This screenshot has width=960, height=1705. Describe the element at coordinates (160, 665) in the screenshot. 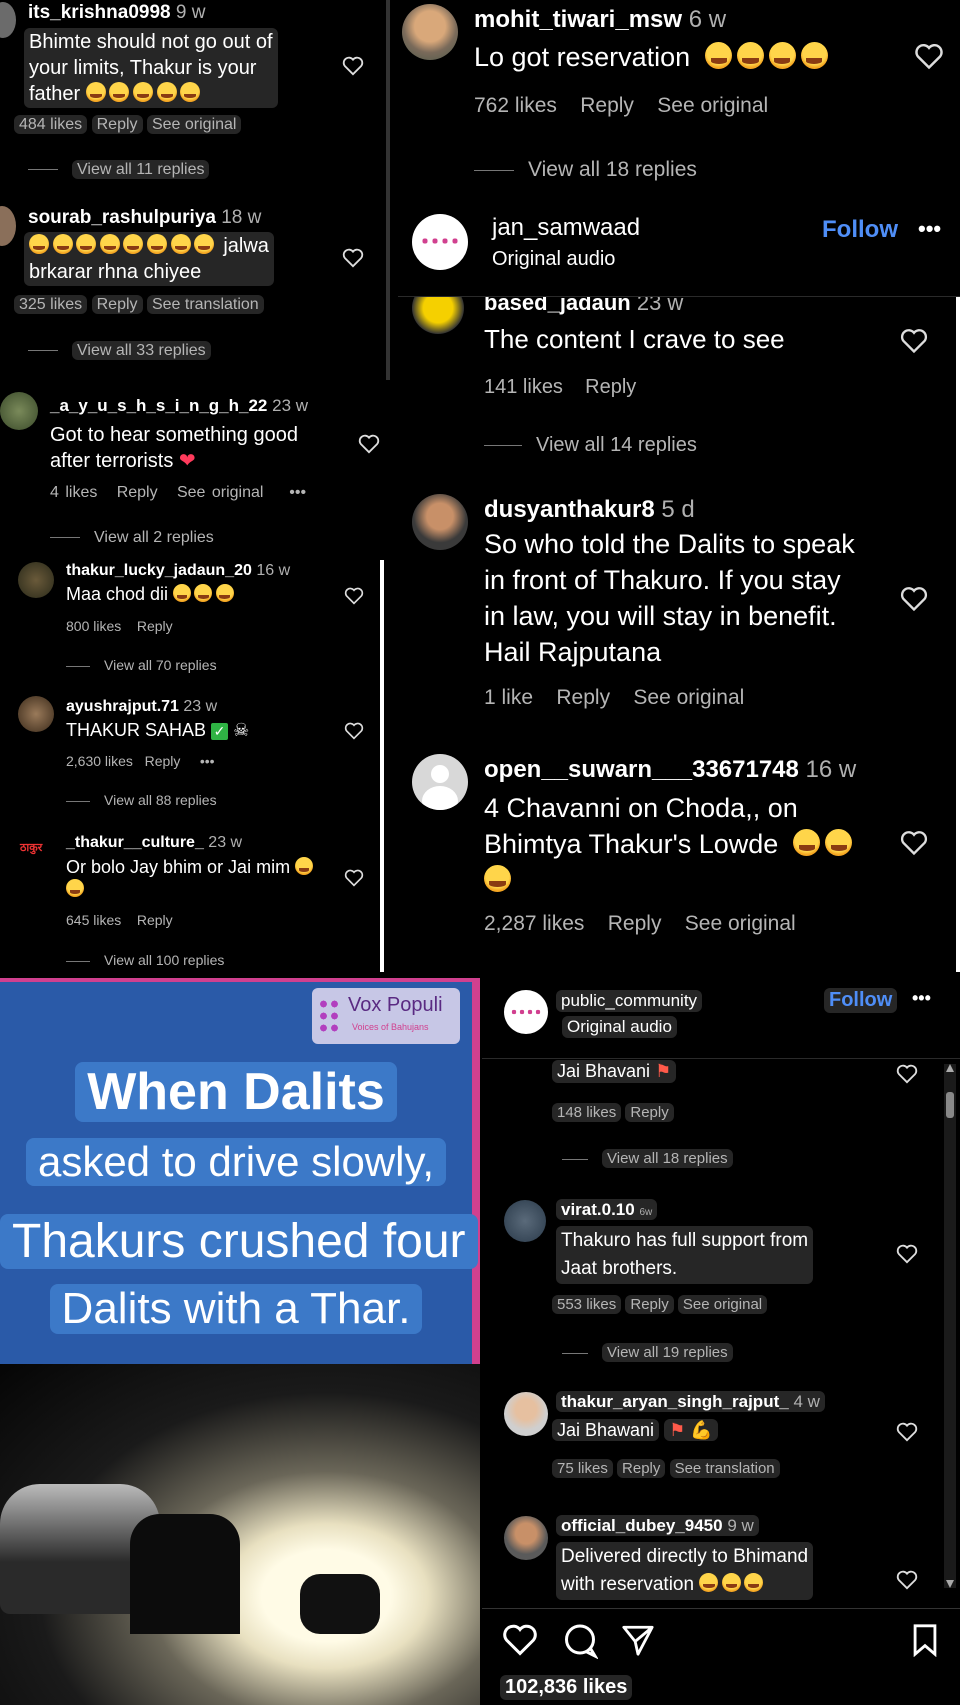

I see `view-replies-link: View all 70 replies` at that location.